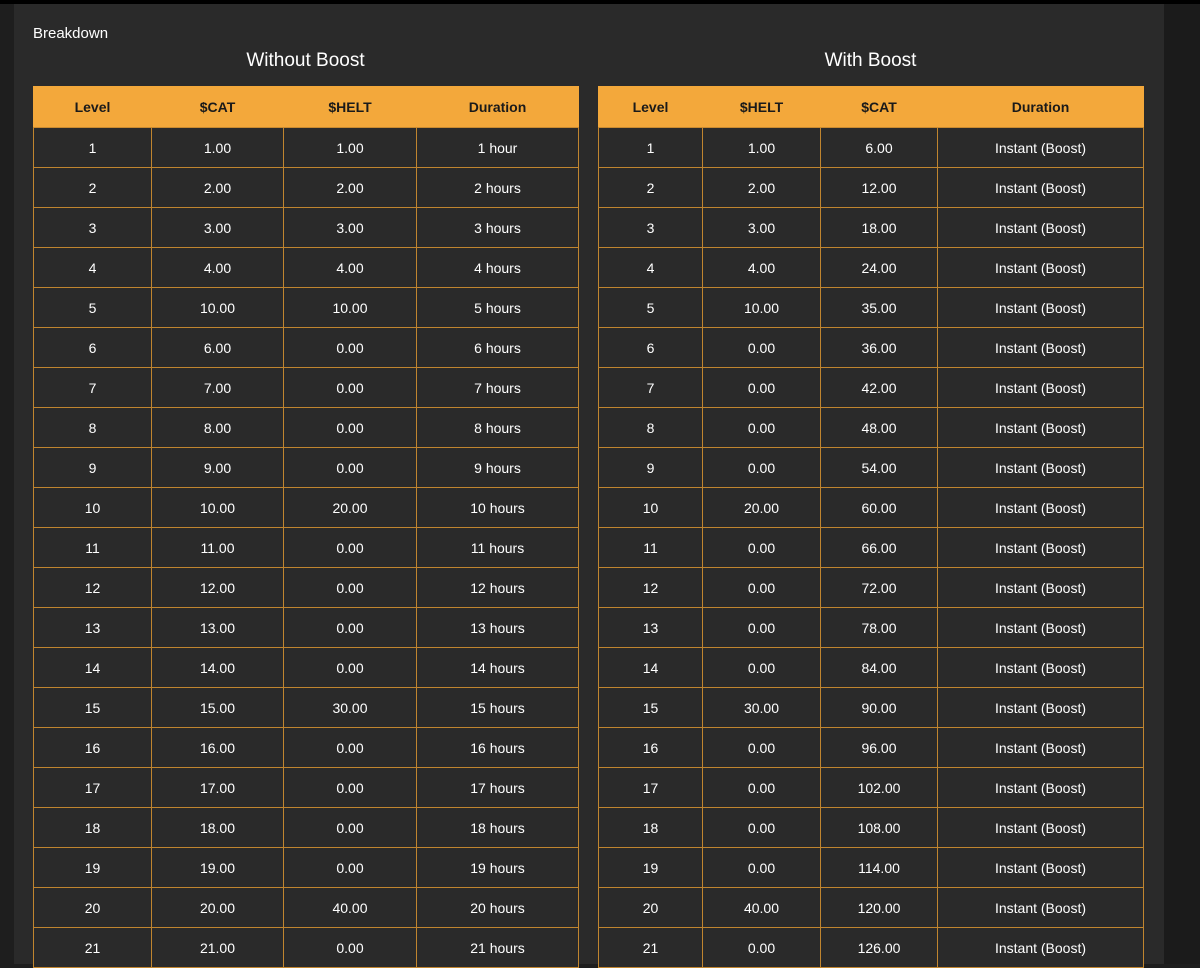 The height and width of the screenshot is (968, 1200). What do you see at coordinates (871, 427) in the screenshot?
I see `table-row: 8 0.00 48.00 Instant (Boost)` at bounding box center [871, 427].